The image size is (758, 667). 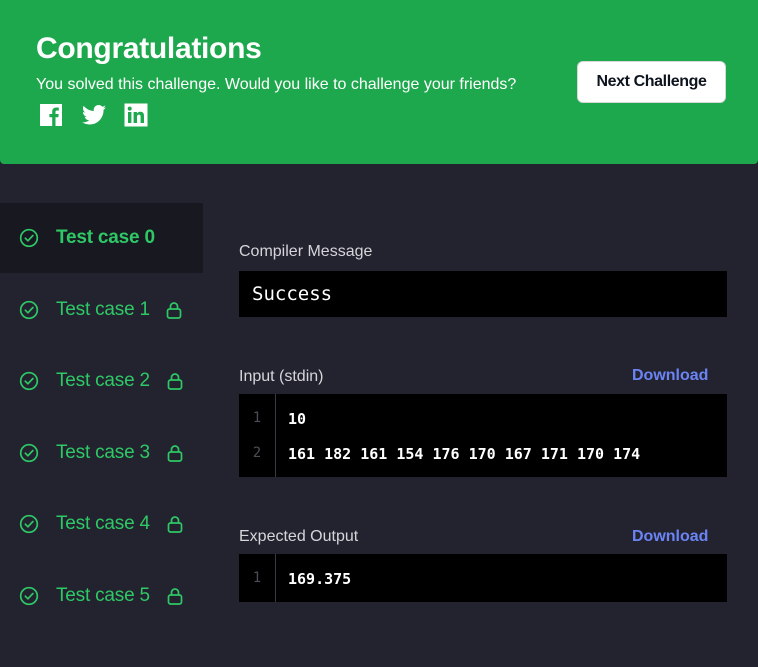 I want to click on tab-test-case-1: Test case 1, so click(x=101, y=310).